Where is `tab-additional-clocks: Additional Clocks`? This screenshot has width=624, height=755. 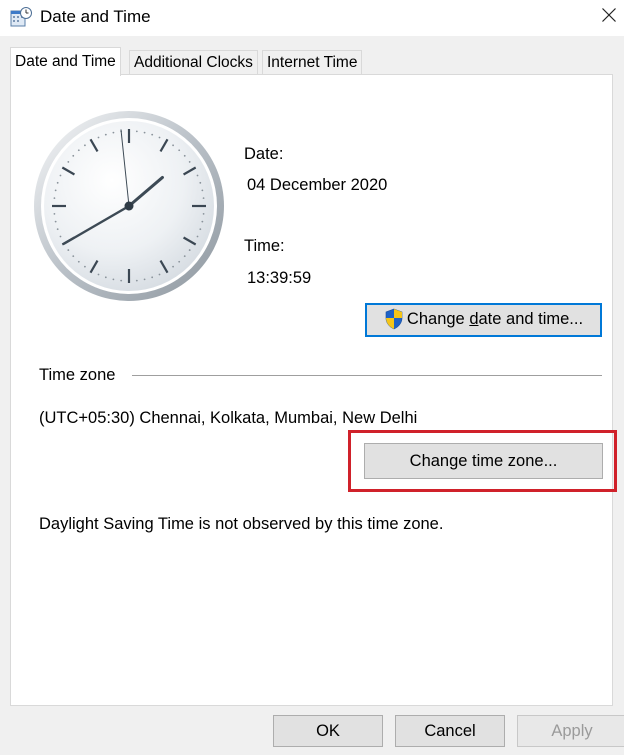
tab-additional-clocks: Additional Clocks is located at coordinates (193, 62).